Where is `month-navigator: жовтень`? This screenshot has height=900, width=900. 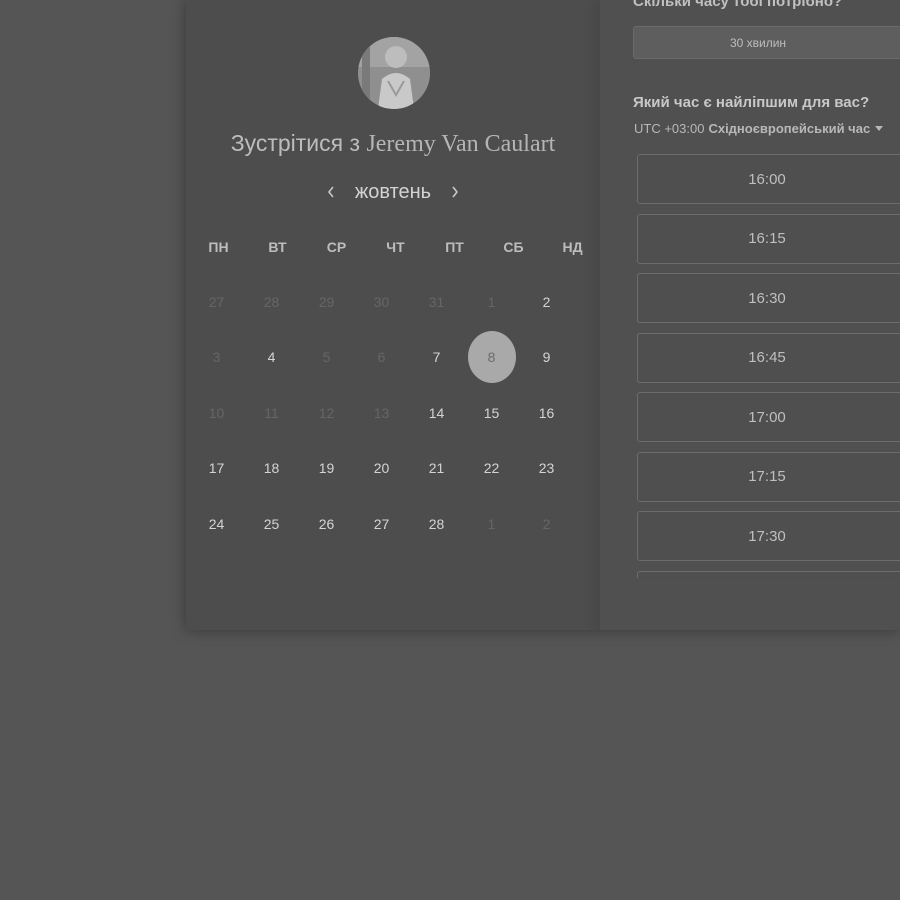
month-navigator: жовтень is located at coordinates (393, 192).